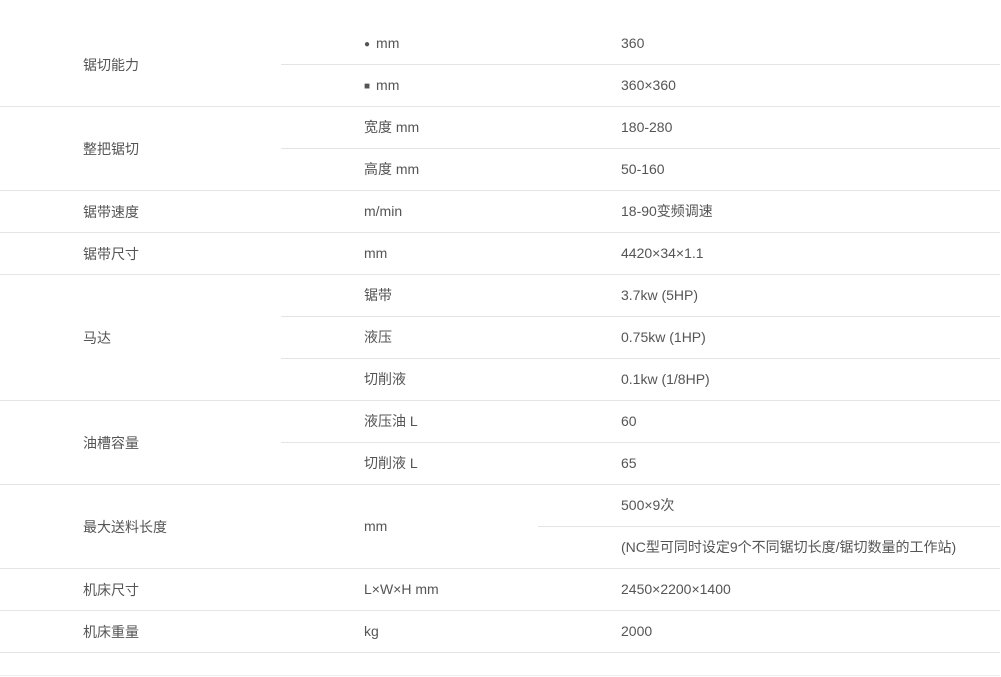 This screenshot has height=677, width=1001. I want to click on spec-value: 3.7kw (5HP), so click(660, 295).